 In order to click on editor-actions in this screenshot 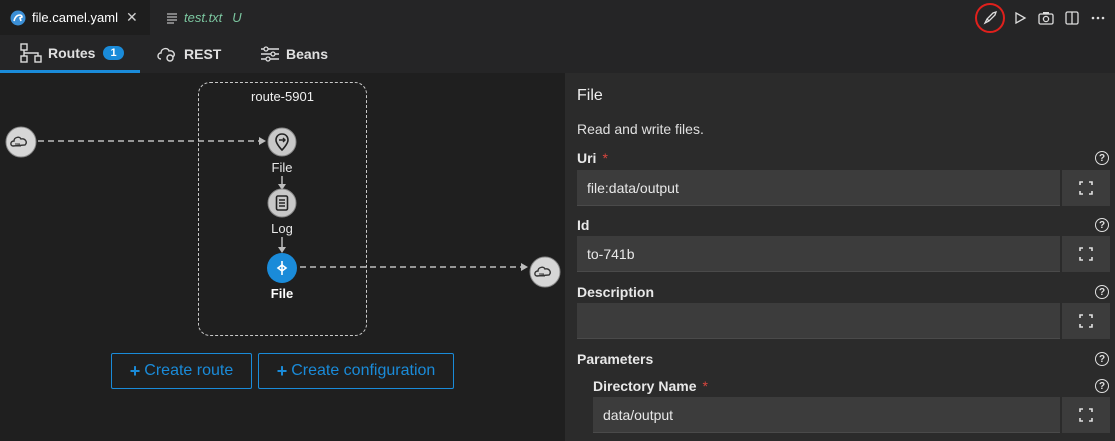, I will do `click(1045, 17)`.